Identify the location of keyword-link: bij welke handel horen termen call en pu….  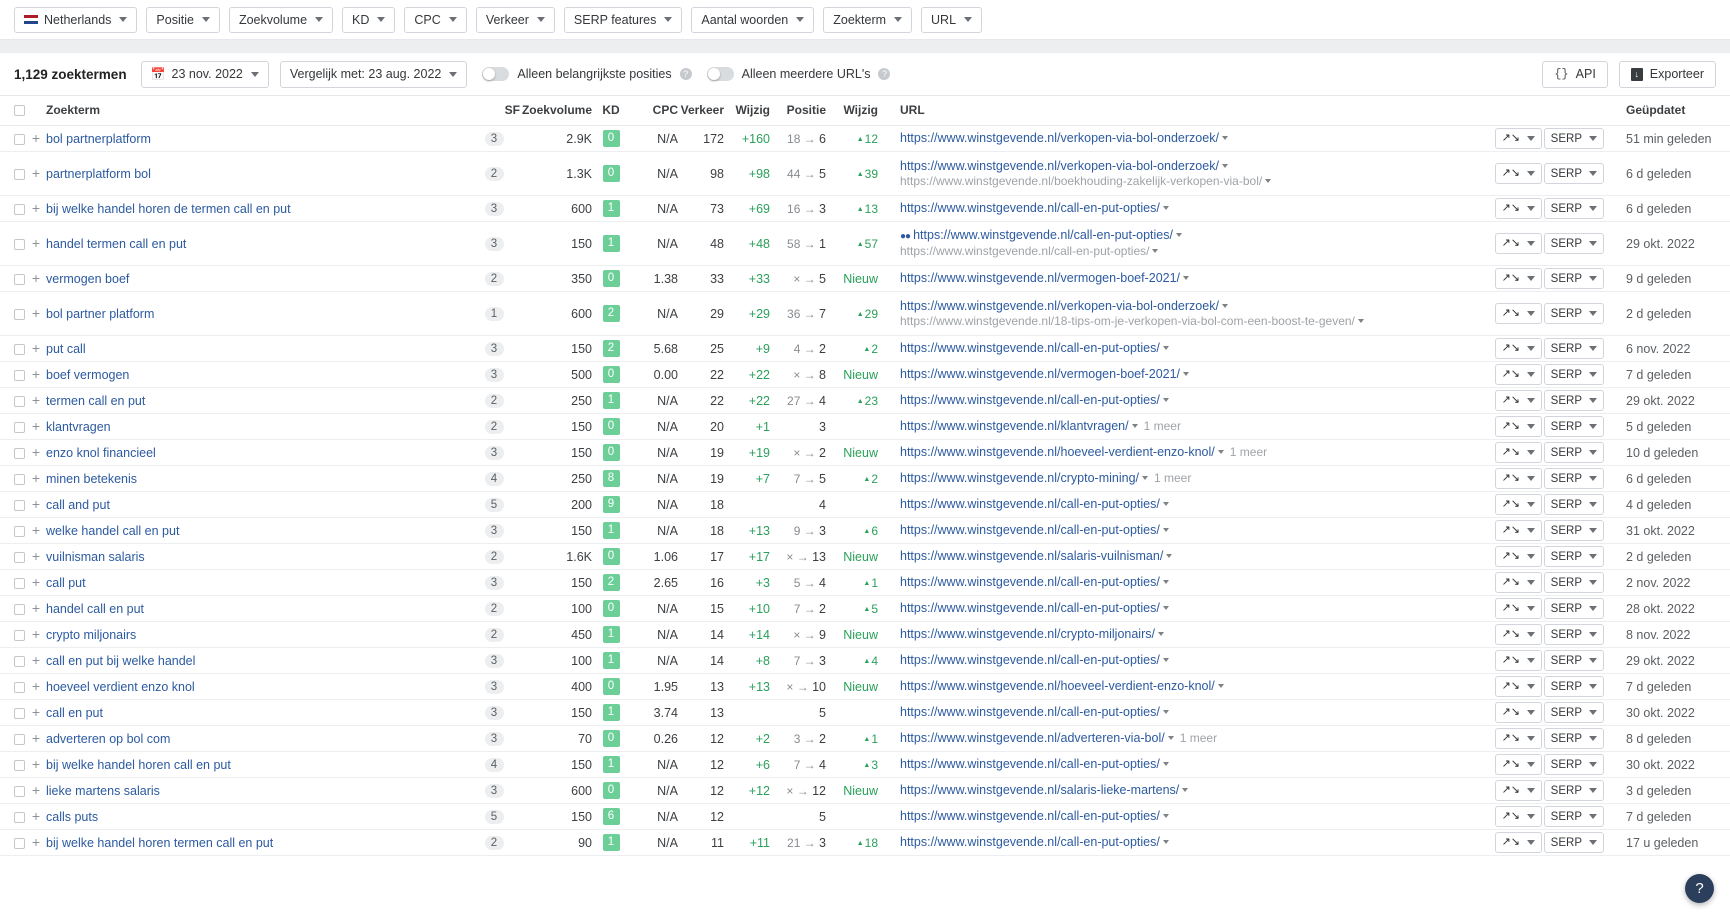
(159, 843).